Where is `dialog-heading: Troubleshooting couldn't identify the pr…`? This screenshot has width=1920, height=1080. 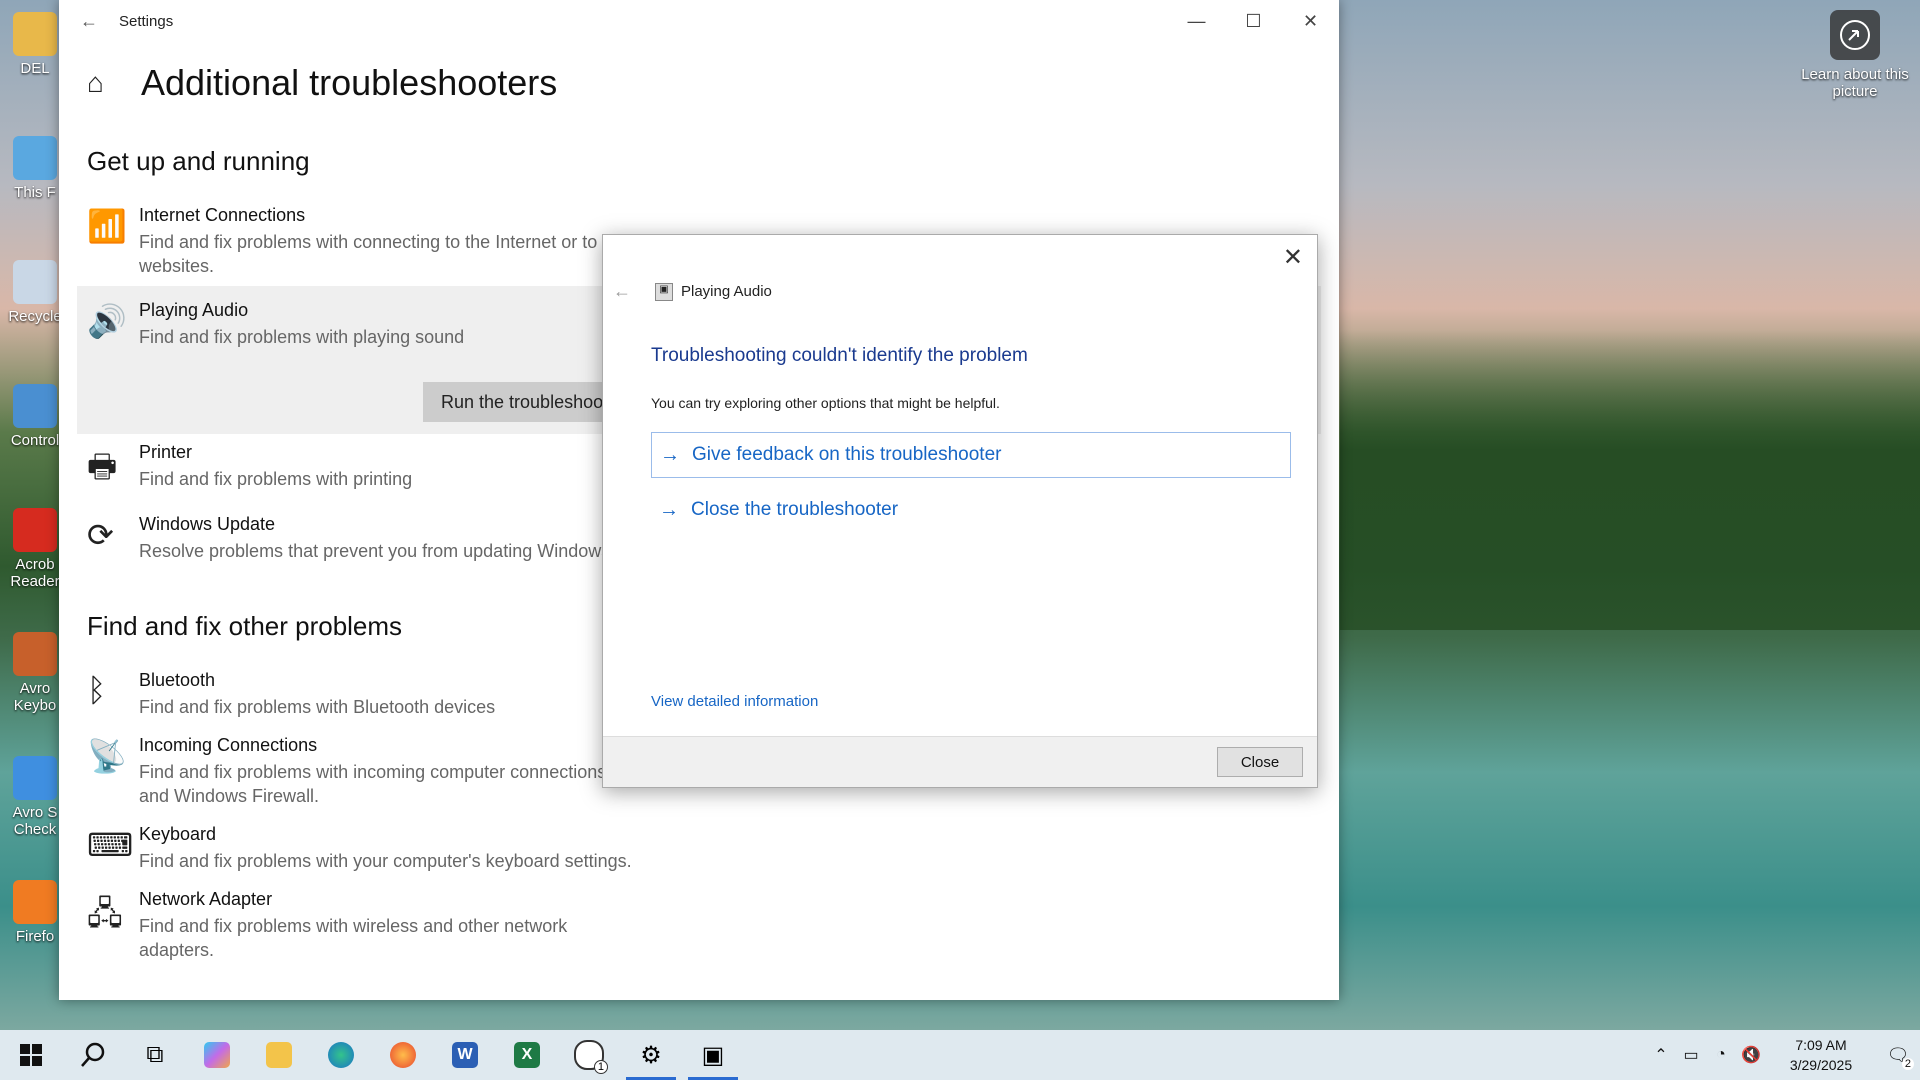
dialog-heading: Troubleshooting couldn't identify the pr… is located at coordinates (839, 355).